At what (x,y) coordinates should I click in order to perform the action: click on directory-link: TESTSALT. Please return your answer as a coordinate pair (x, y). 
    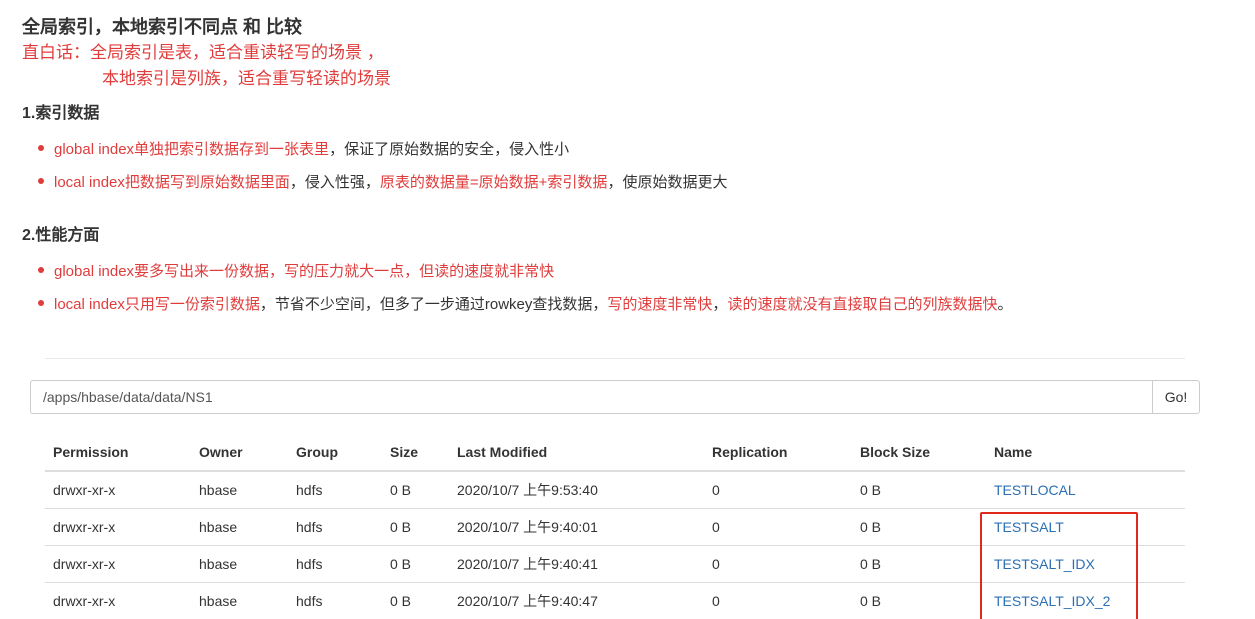
    Looking at the image, I should click on (1029, 527).